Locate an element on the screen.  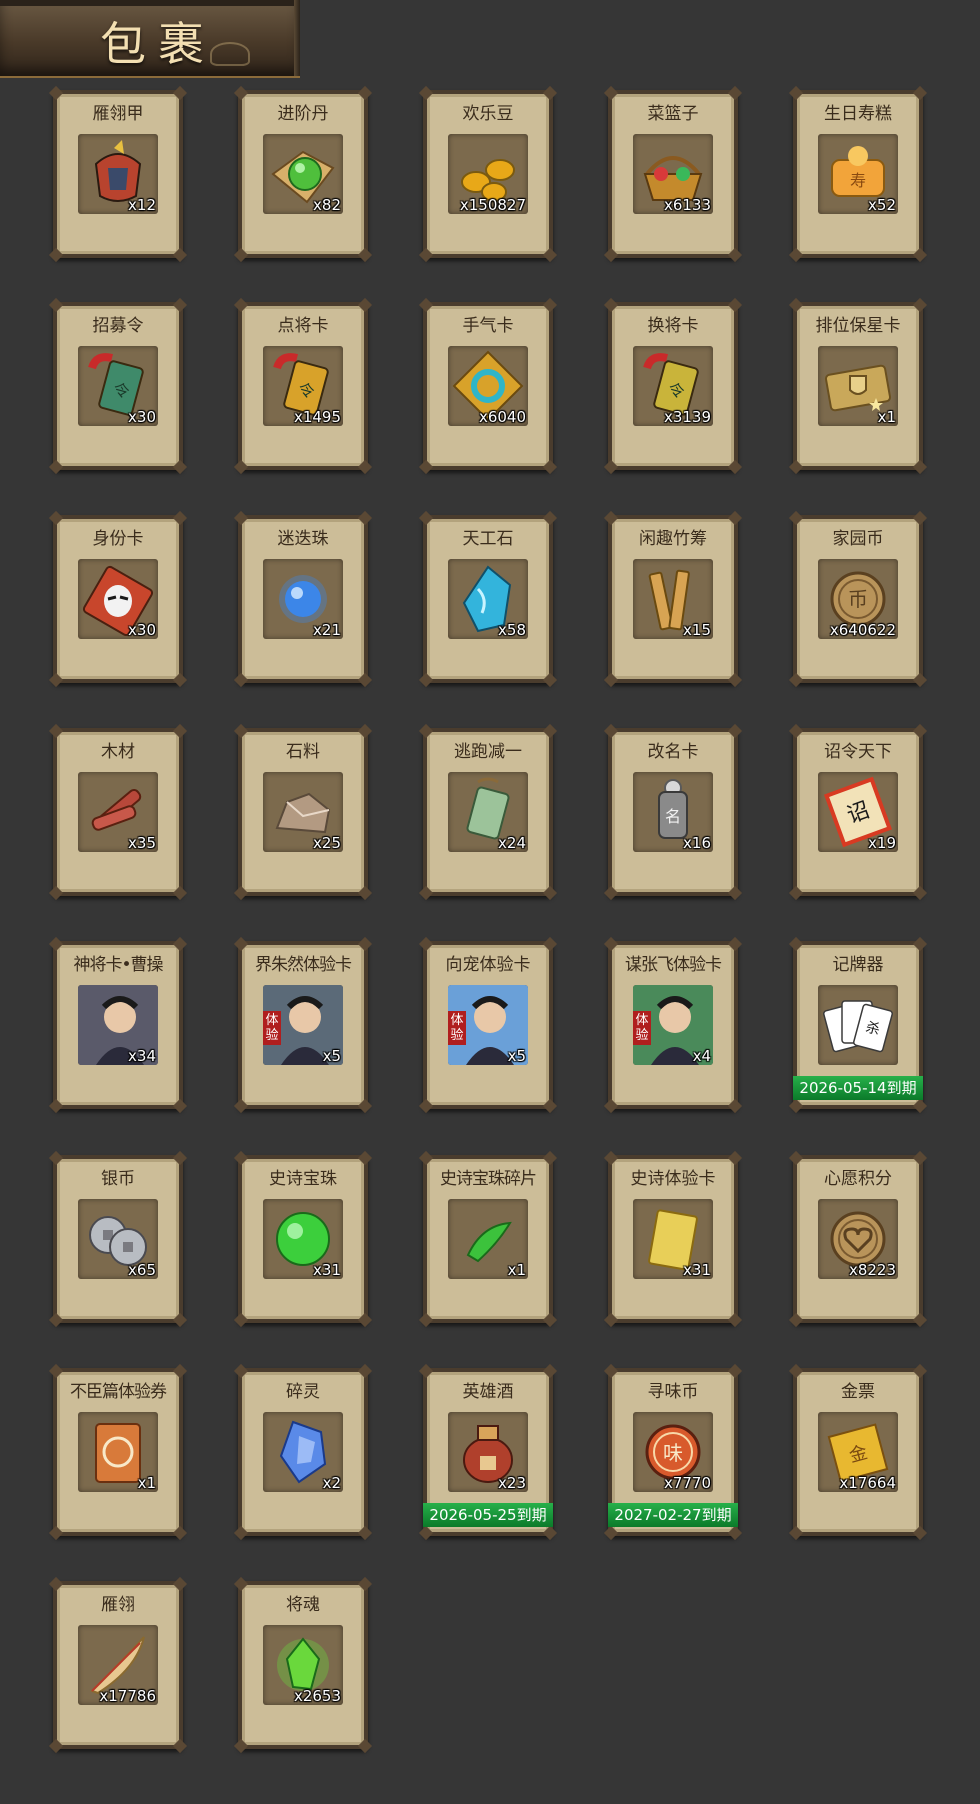
xiang-chong-portrait-icon: 体验 x5 is located at coordinates (488, 1025).